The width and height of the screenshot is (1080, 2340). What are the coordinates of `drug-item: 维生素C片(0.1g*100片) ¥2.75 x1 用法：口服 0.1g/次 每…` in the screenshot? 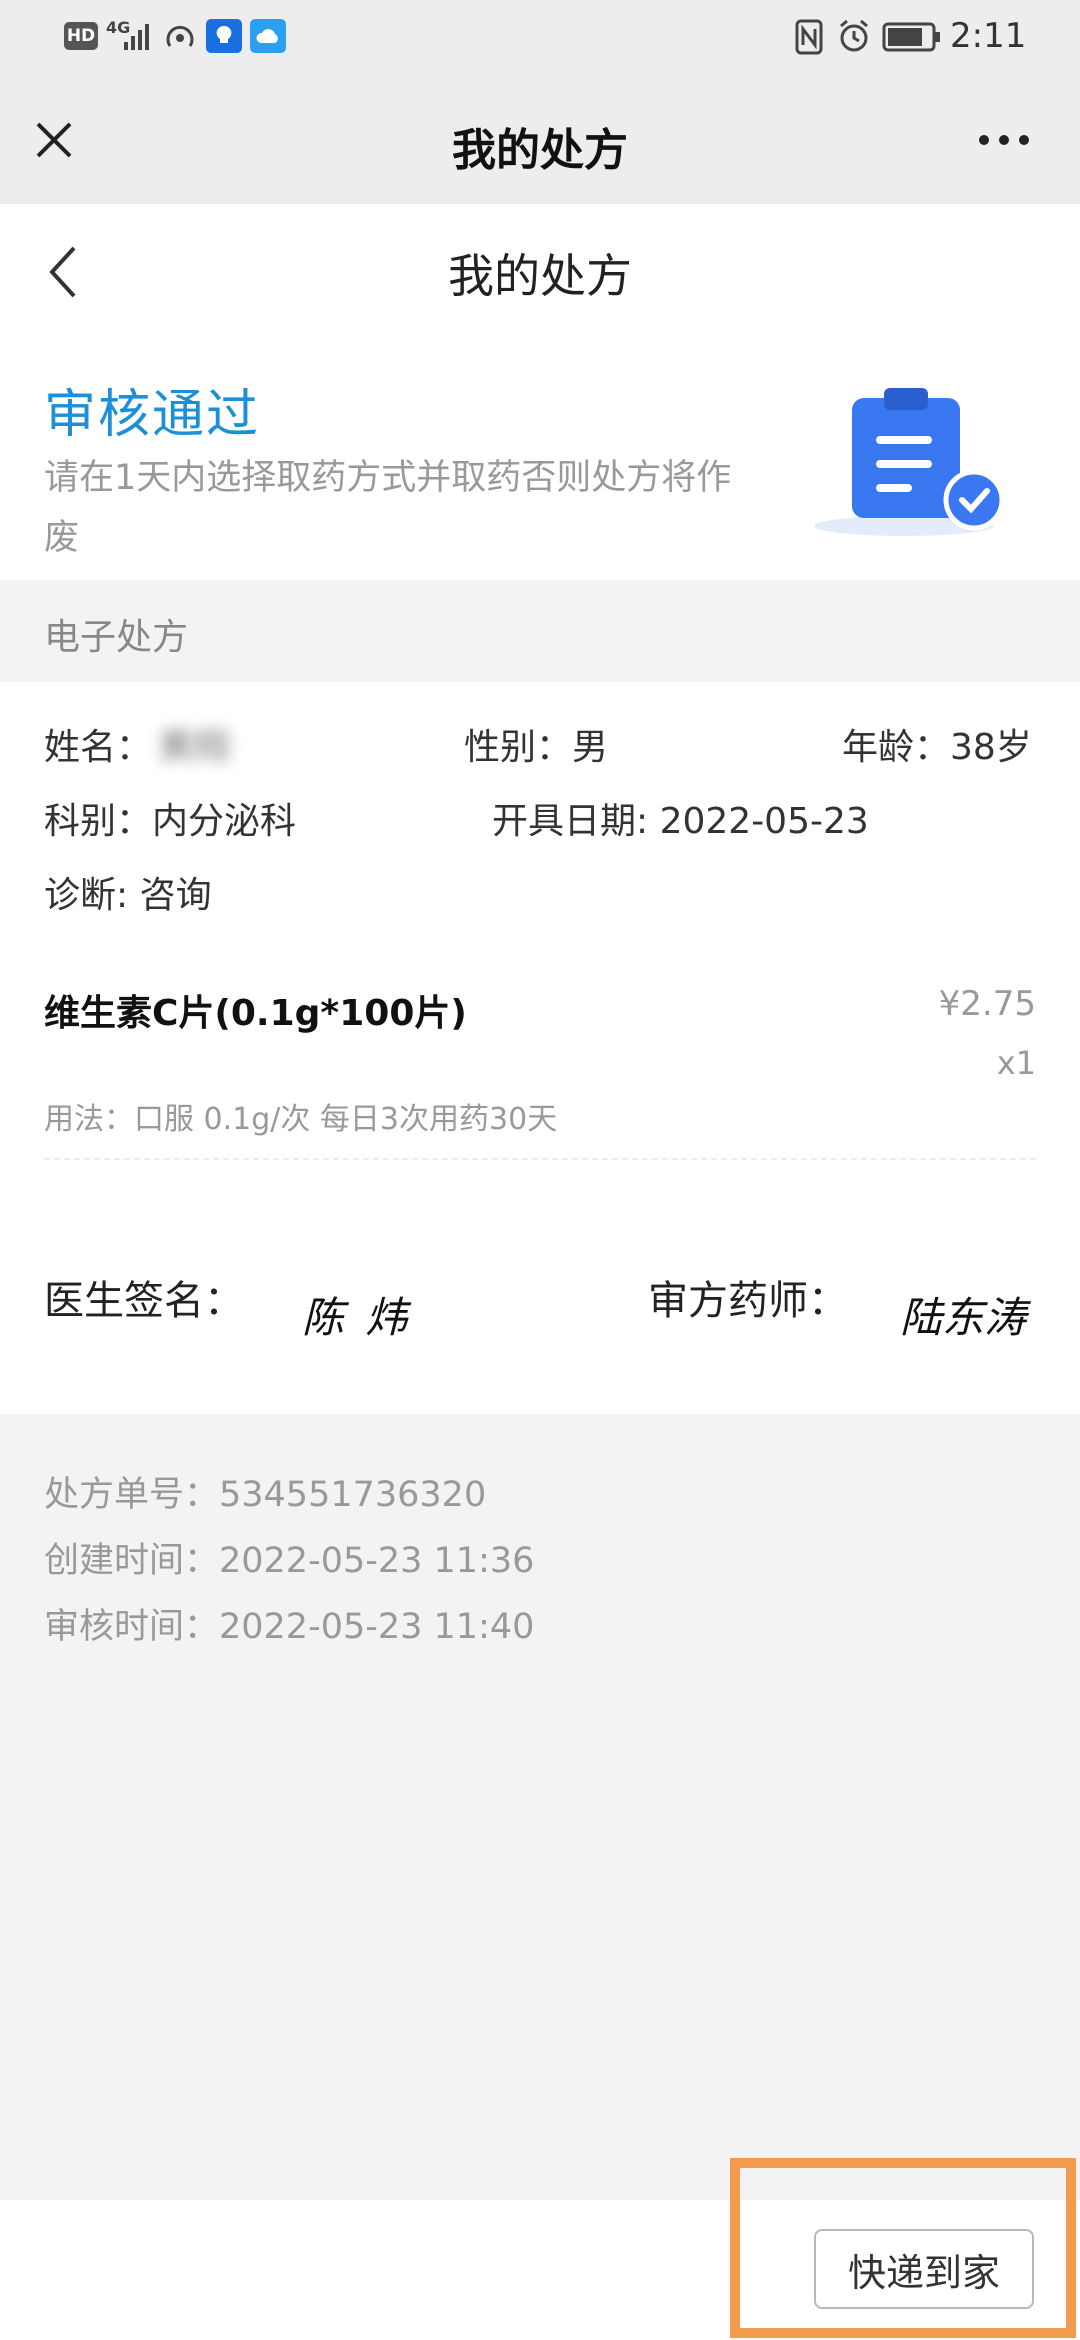 It's located at (540, 1054).